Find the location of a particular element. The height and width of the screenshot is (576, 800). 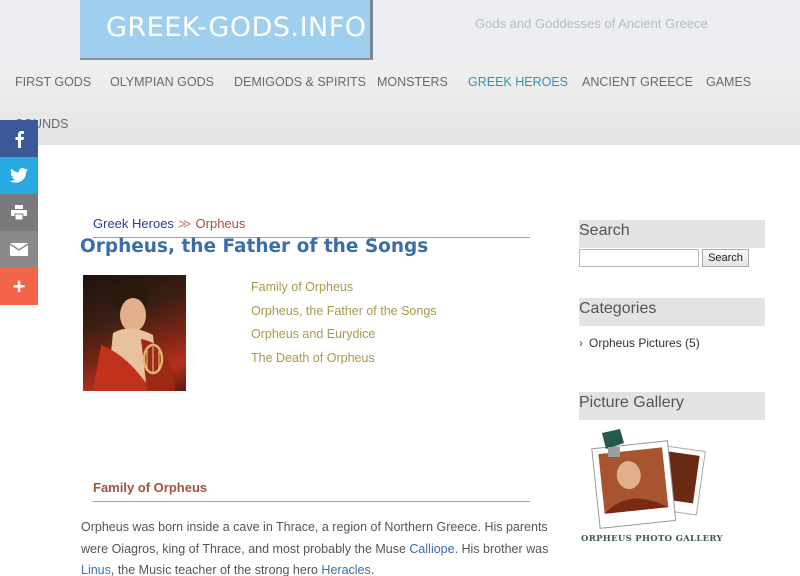

heracles-link: Heracles is located at coordinates (345, 569).